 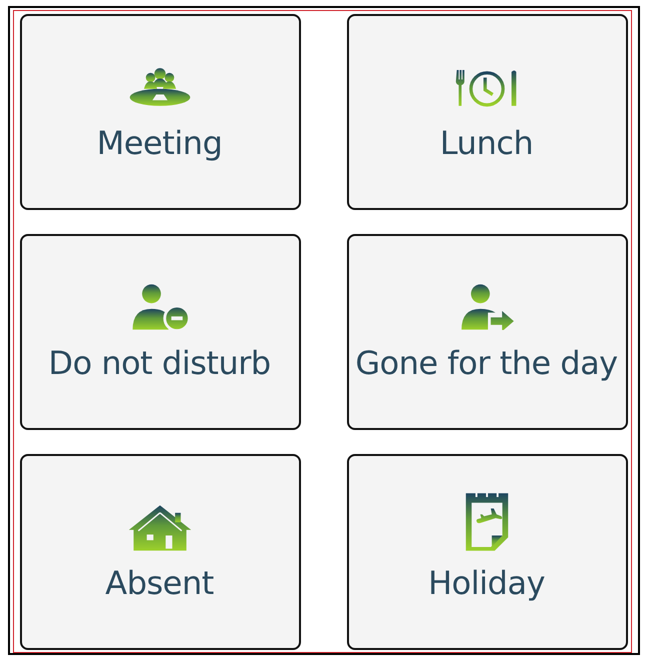 I want to click on house-icon, so click(x=159, y=527).